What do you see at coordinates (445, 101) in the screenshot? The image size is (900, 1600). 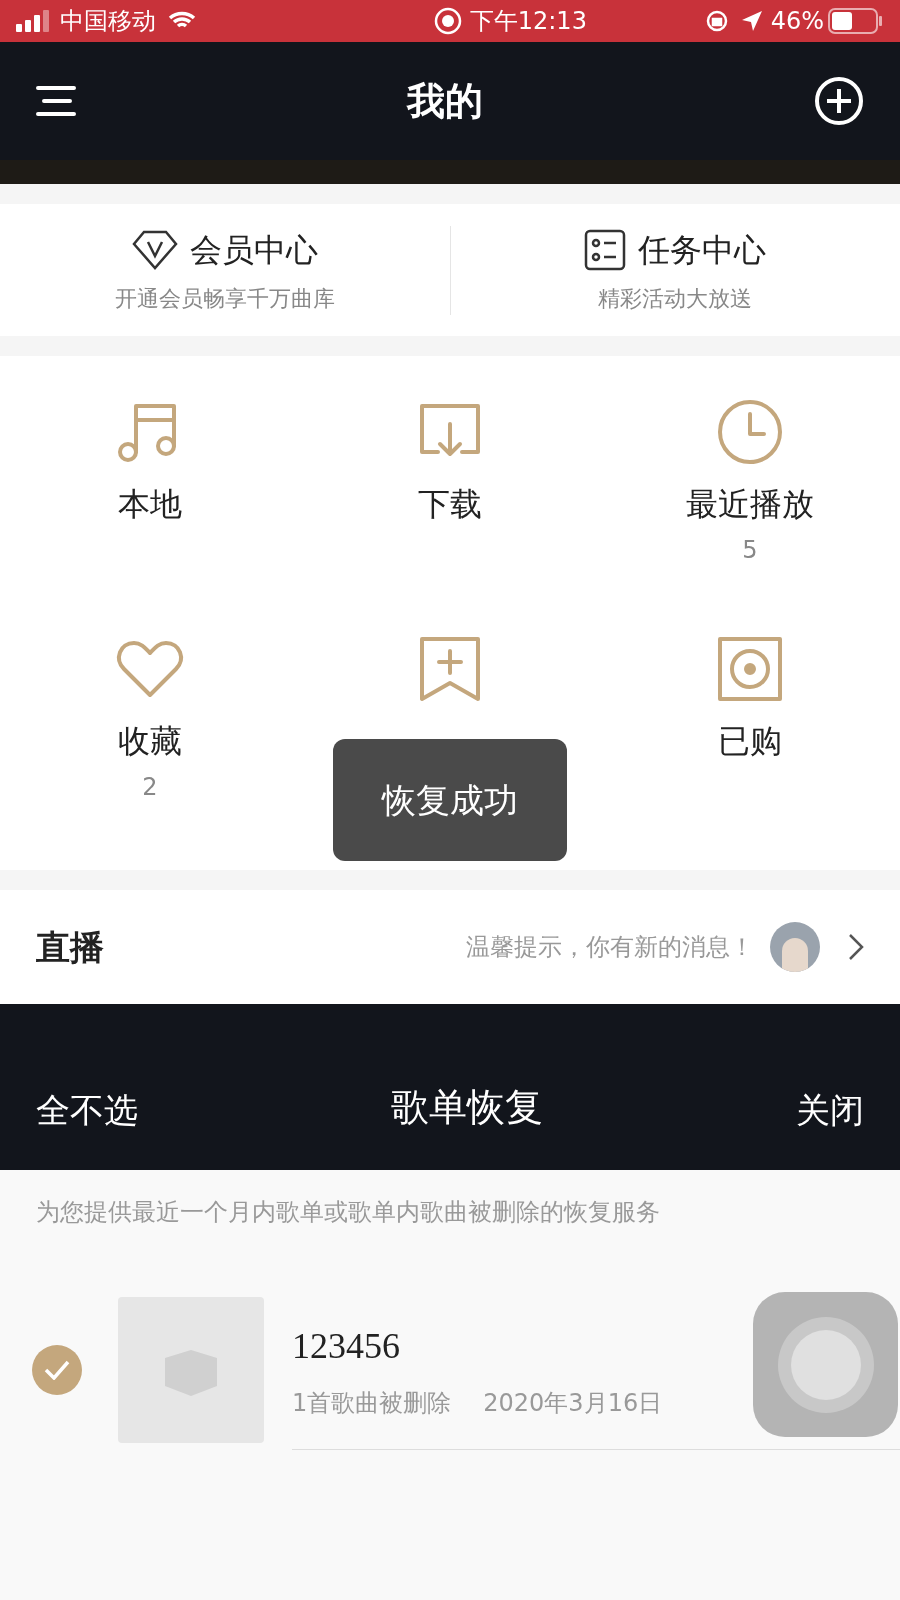 I see `page-title: 我的` at bounding box center [445, 101].